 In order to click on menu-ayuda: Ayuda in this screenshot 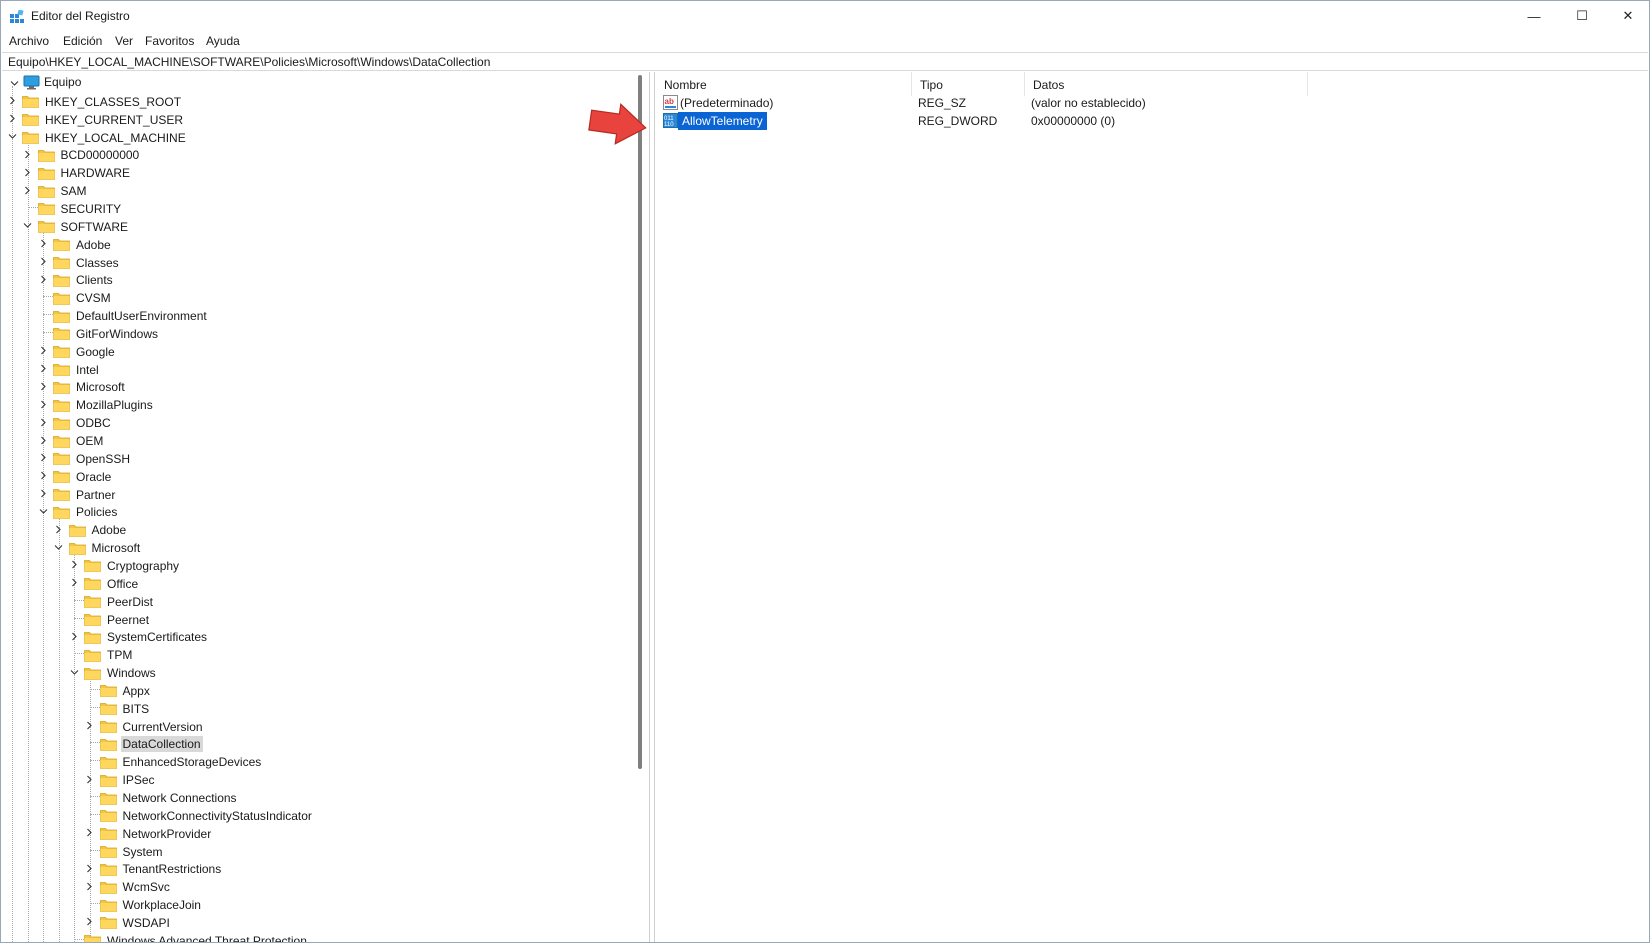, I will do `click(223, 41)`.